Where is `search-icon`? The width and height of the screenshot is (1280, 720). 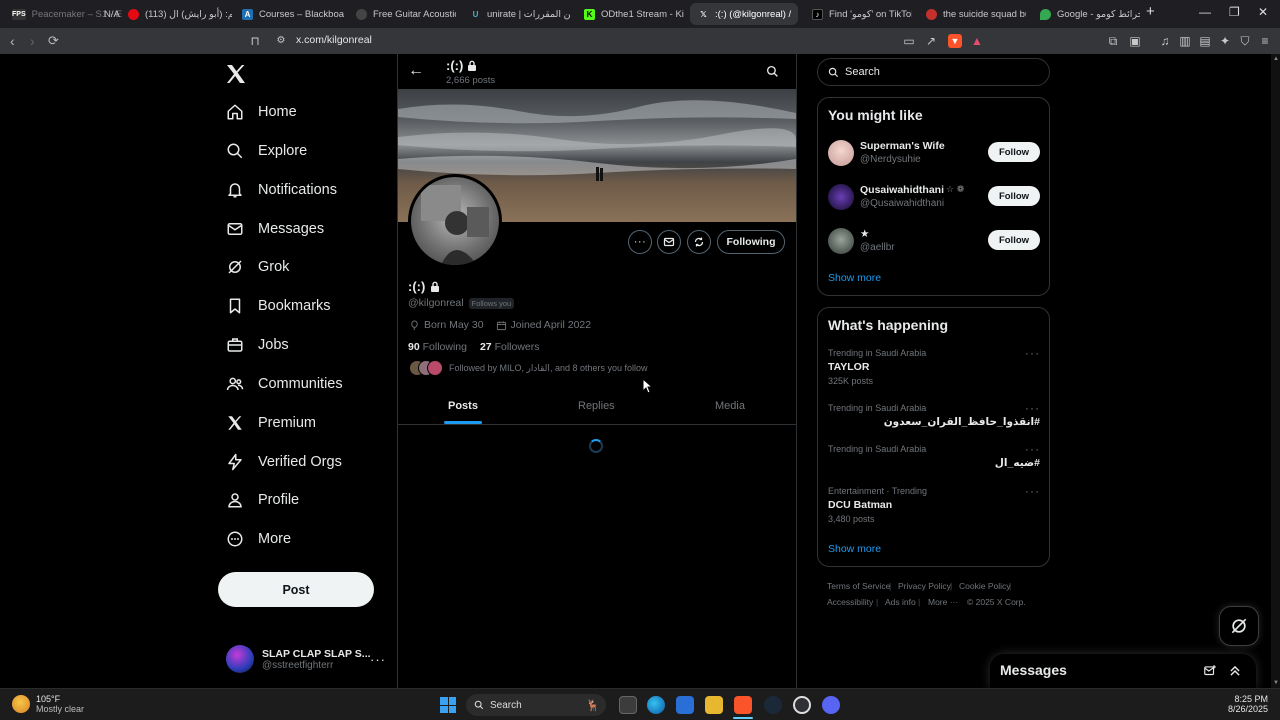 search-icon is located at coordinates (772, 71).